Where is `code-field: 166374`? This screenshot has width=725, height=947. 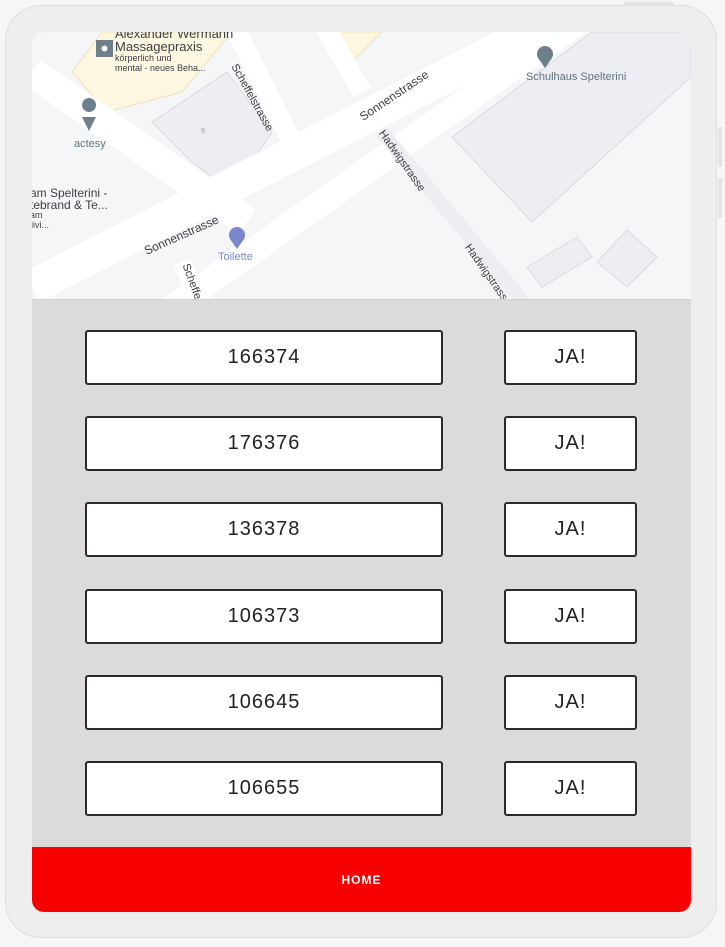
code-field: 166374 is located at coordinates (264, 357).